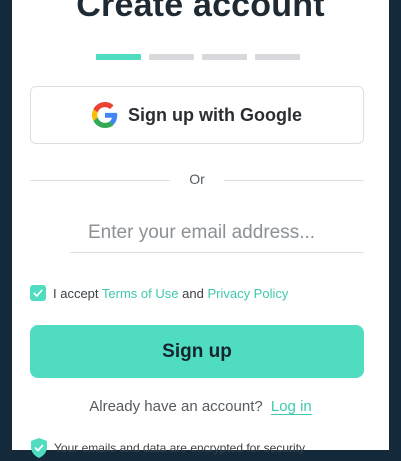 The image size is (401, 461). What do you see at coordinates (140, 293) in the screenshot?
I see `terms-of-use-link: Terms of Use` at bounding box center [140, 293].